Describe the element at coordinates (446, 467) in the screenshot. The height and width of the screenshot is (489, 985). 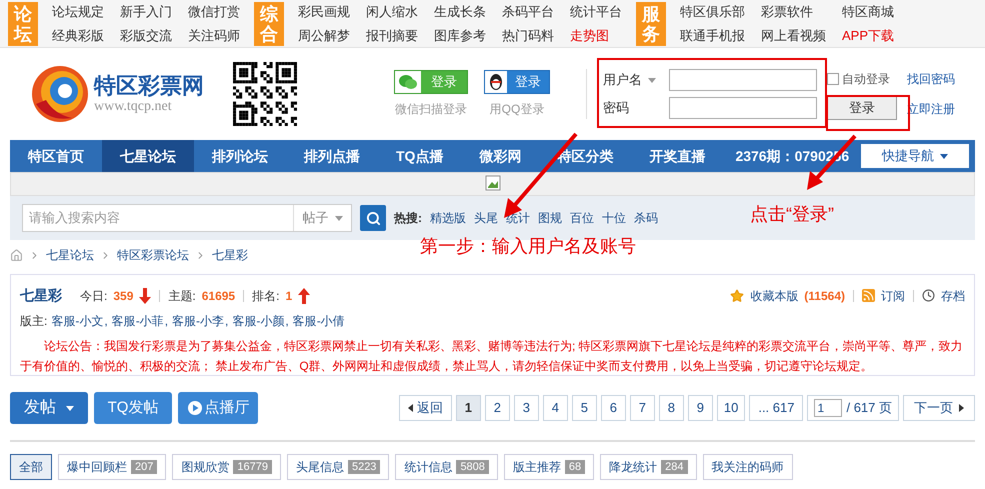
I see `filter-tab: 统计信息 5808` at that location.